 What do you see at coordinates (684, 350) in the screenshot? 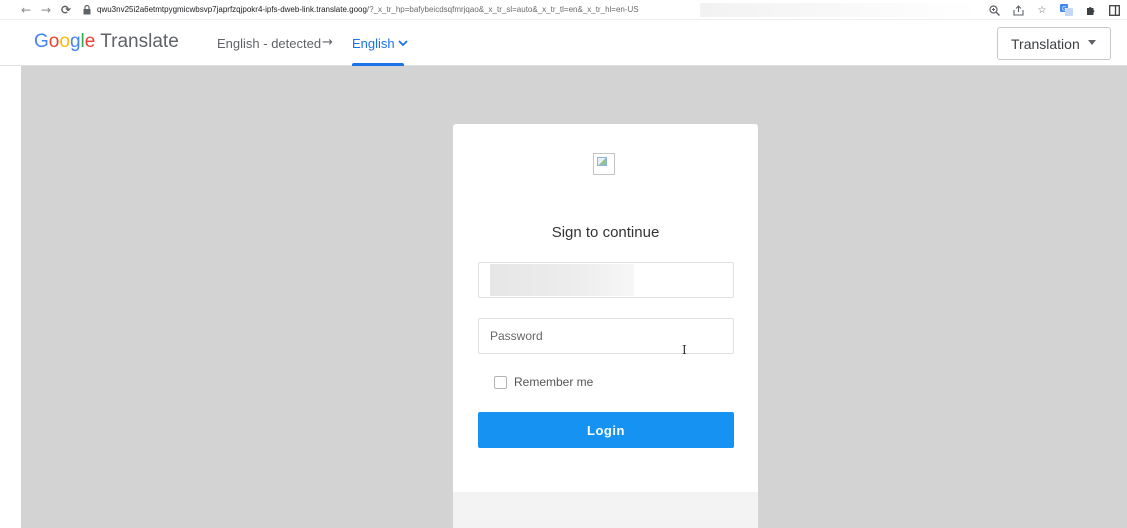
I see `text-cursor-icon: I` at bounding box center [684, 350].